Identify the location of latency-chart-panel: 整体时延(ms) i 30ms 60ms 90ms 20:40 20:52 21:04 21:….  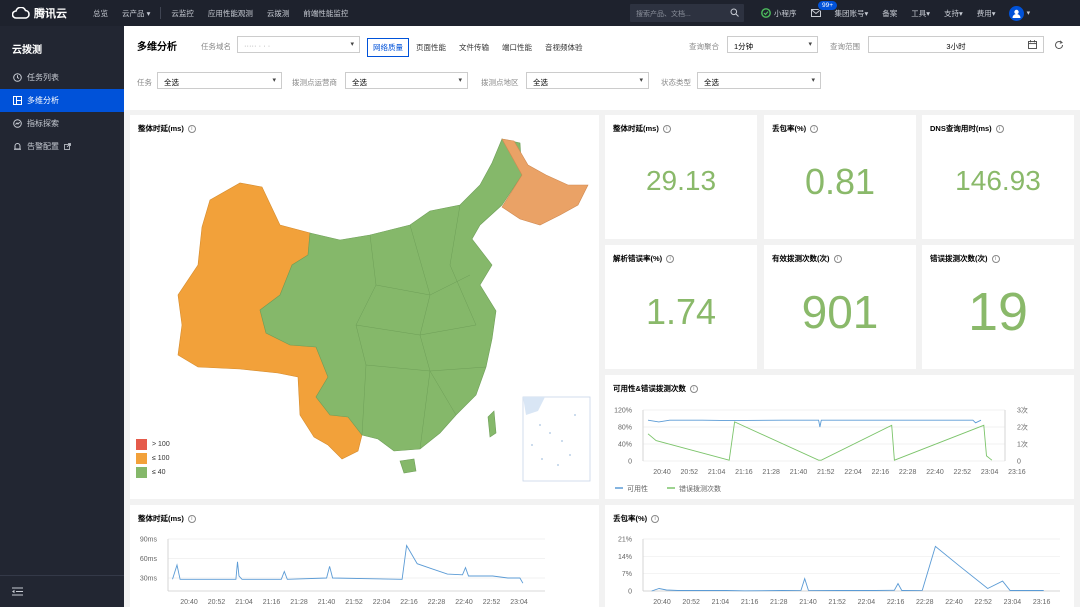
(364, 556).